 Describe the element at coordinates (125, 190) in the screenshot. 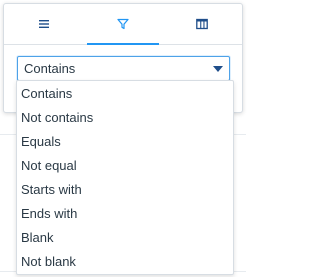

I see `option-starts-with: Starts with` at that location.